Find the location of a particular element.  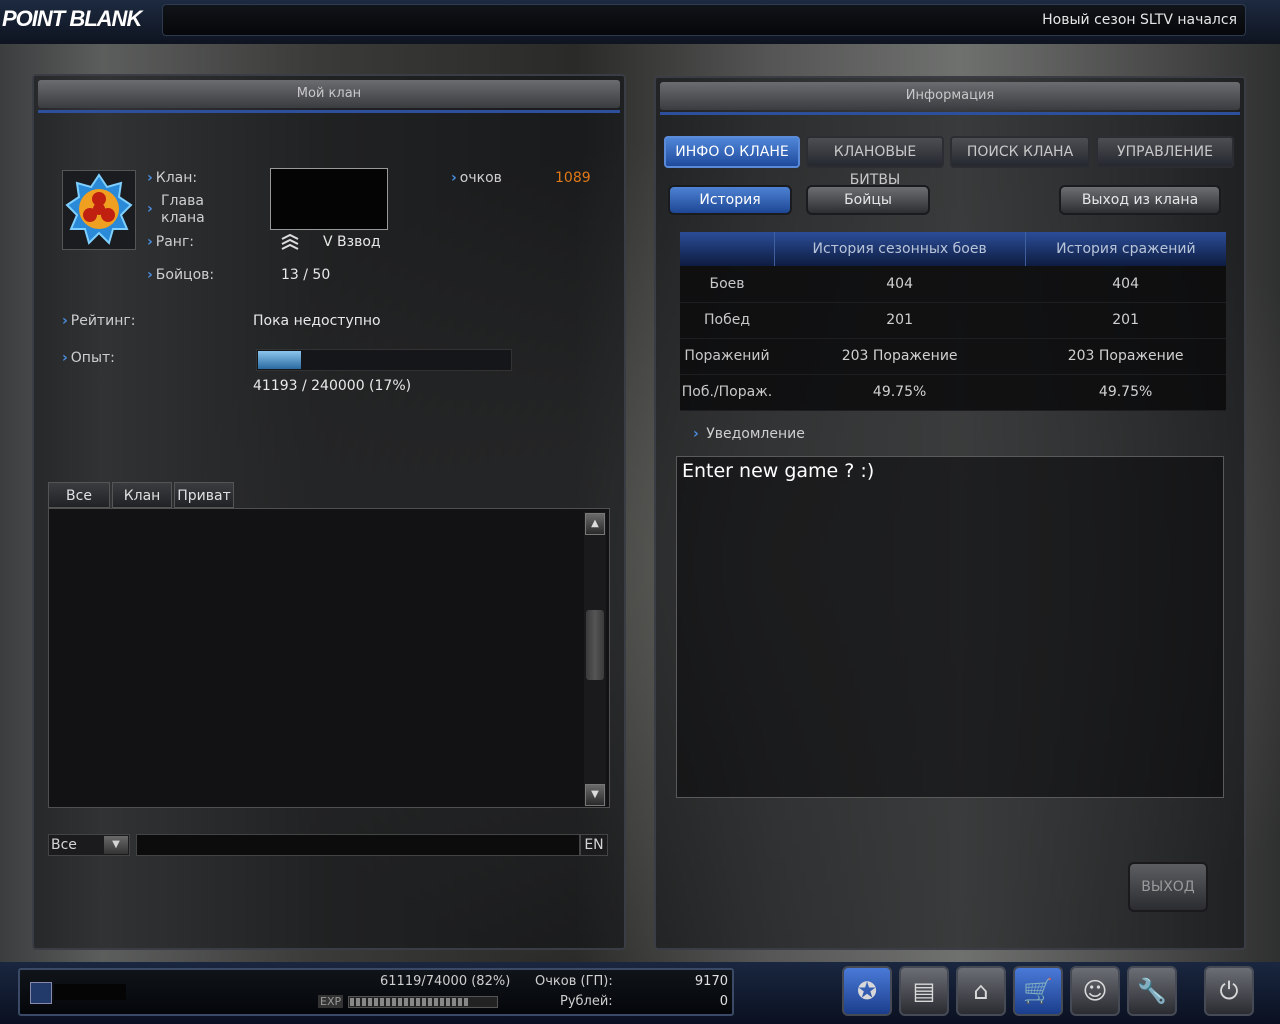

exp-tag: EXP is located at coordinates (331, 1001).